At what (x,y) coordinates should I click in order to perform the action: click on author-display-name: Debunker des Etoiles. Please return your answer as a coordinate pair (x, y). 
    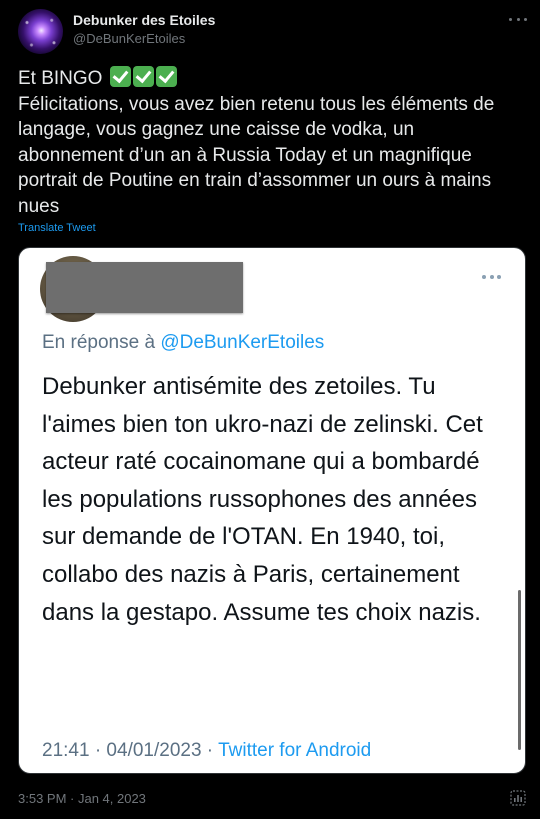
    Looking at the image, I should click on (144, 20).